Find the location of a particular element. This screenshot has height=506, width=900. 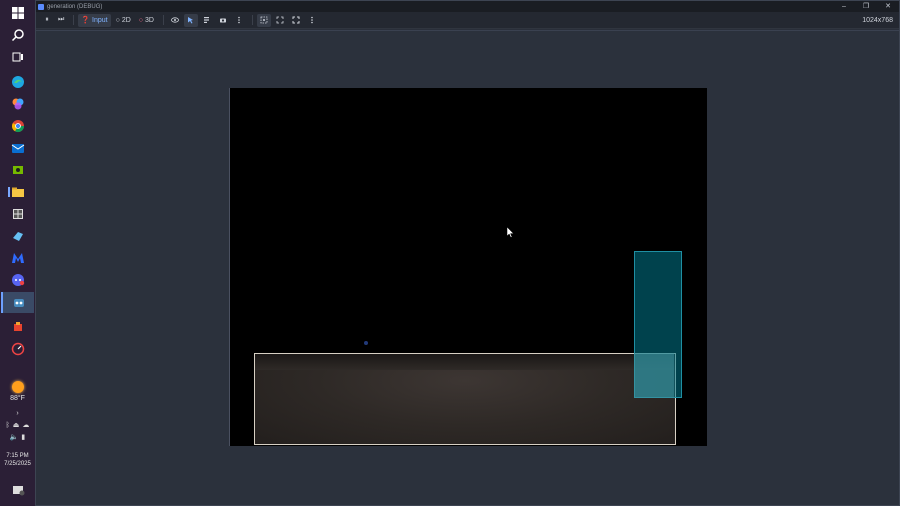

sun-icon is located at coordinates (17, 387).